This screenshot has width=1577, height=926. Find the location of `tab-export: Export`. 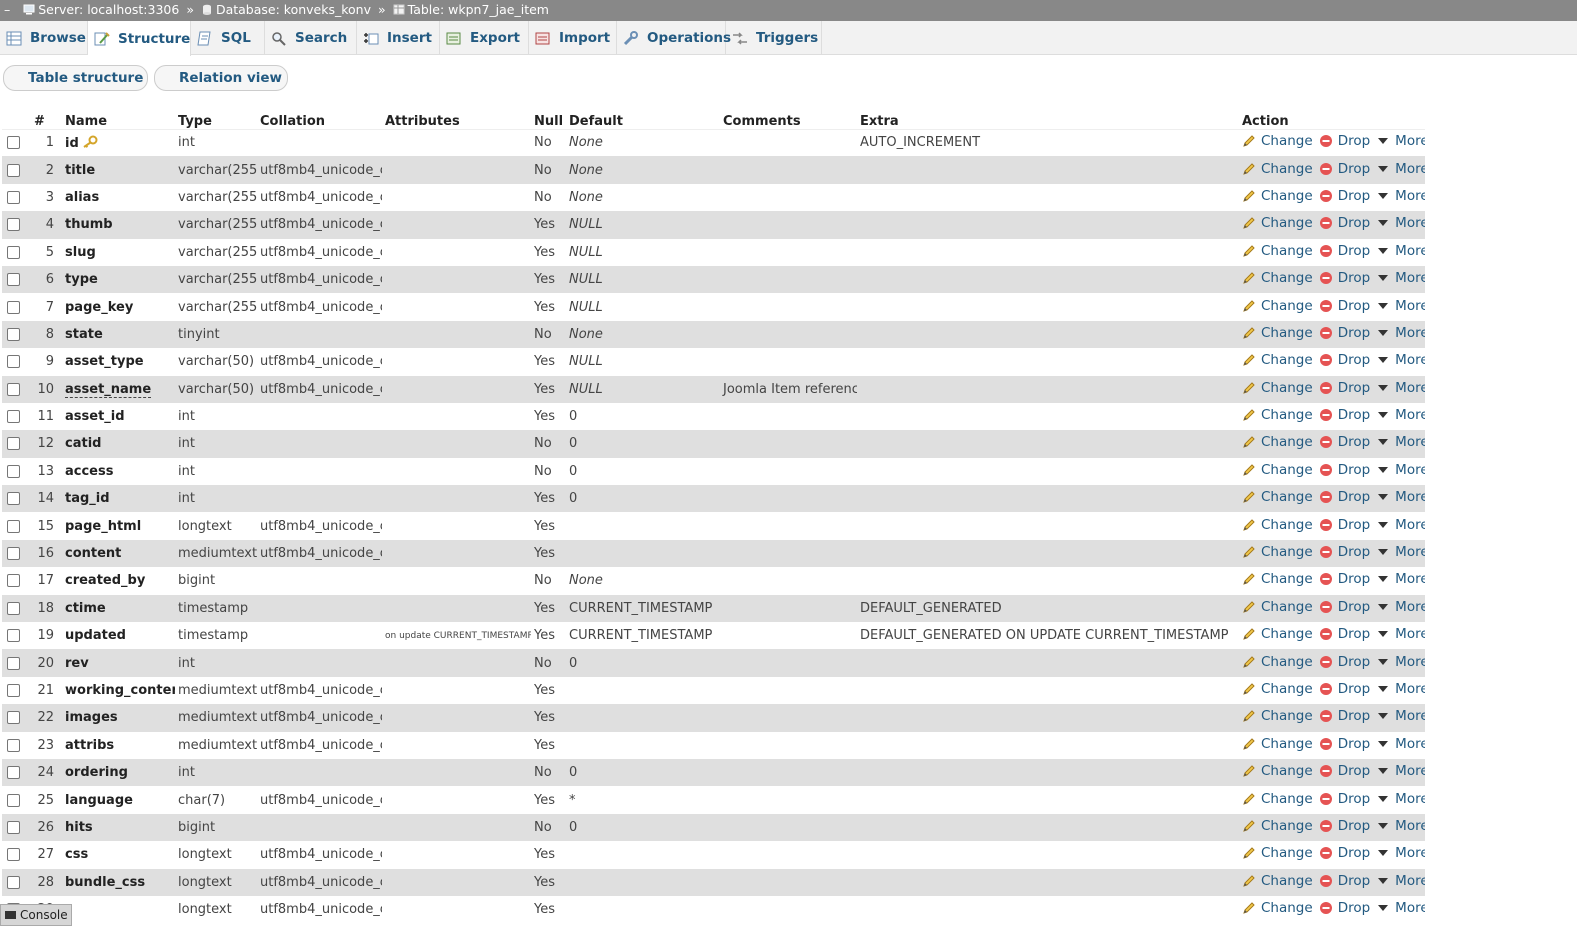

tab-export: Export is located at coordinates (484, 38).